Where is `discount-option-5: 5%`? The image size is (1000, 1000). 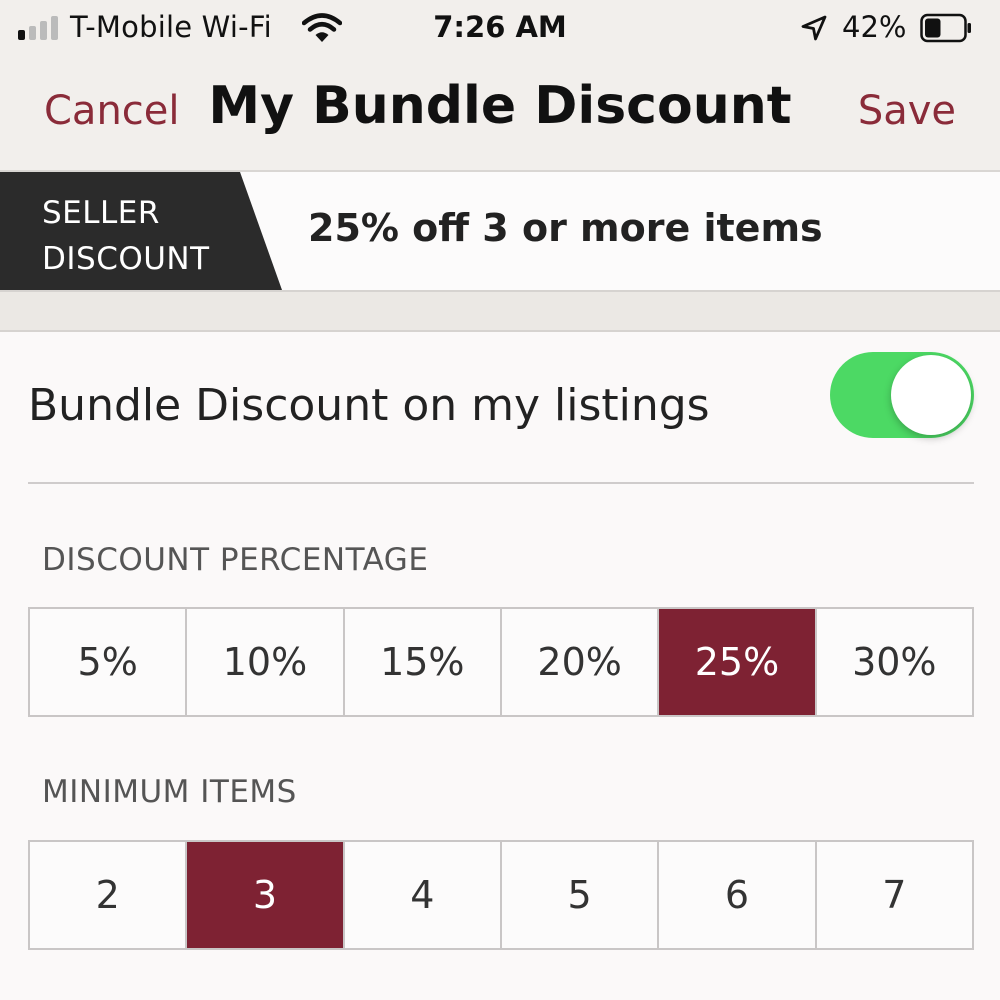
discount-option-5: 5% is located at coordinates (107, 662).